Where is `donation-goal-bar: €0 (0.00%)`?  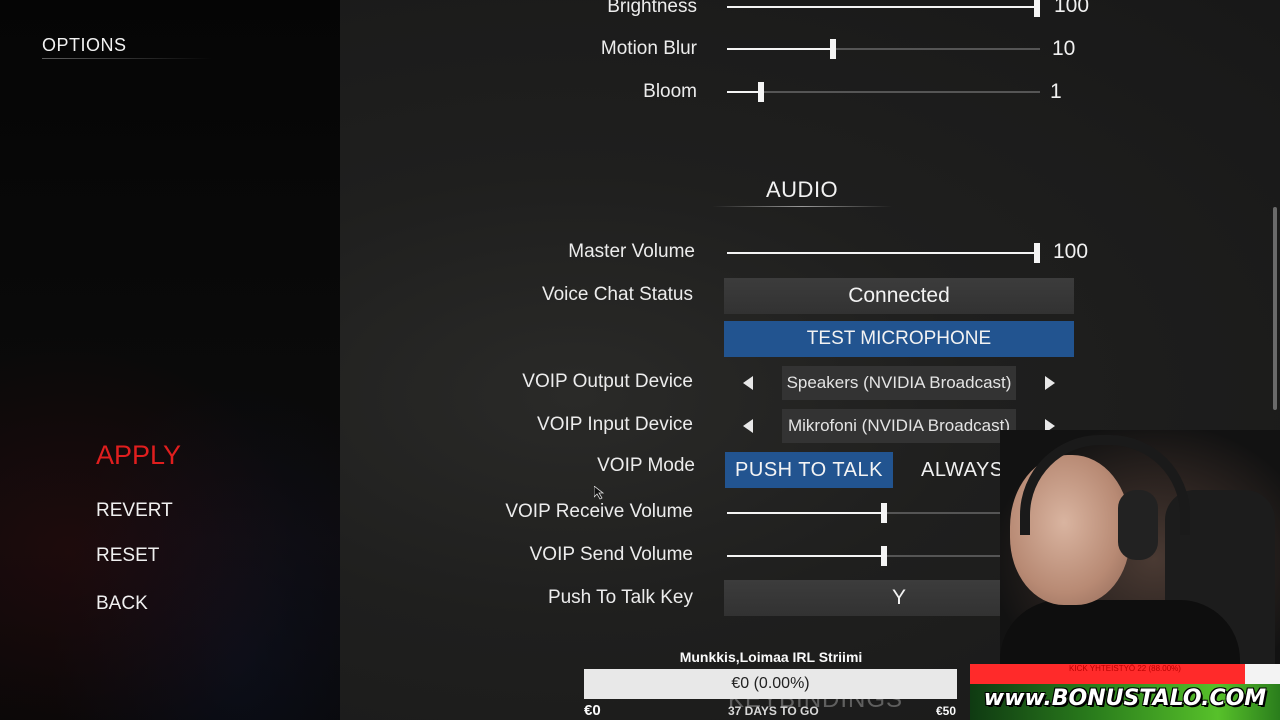 donation-goal-bar: €0 (0.00%) is located at coordinates (770, 684).